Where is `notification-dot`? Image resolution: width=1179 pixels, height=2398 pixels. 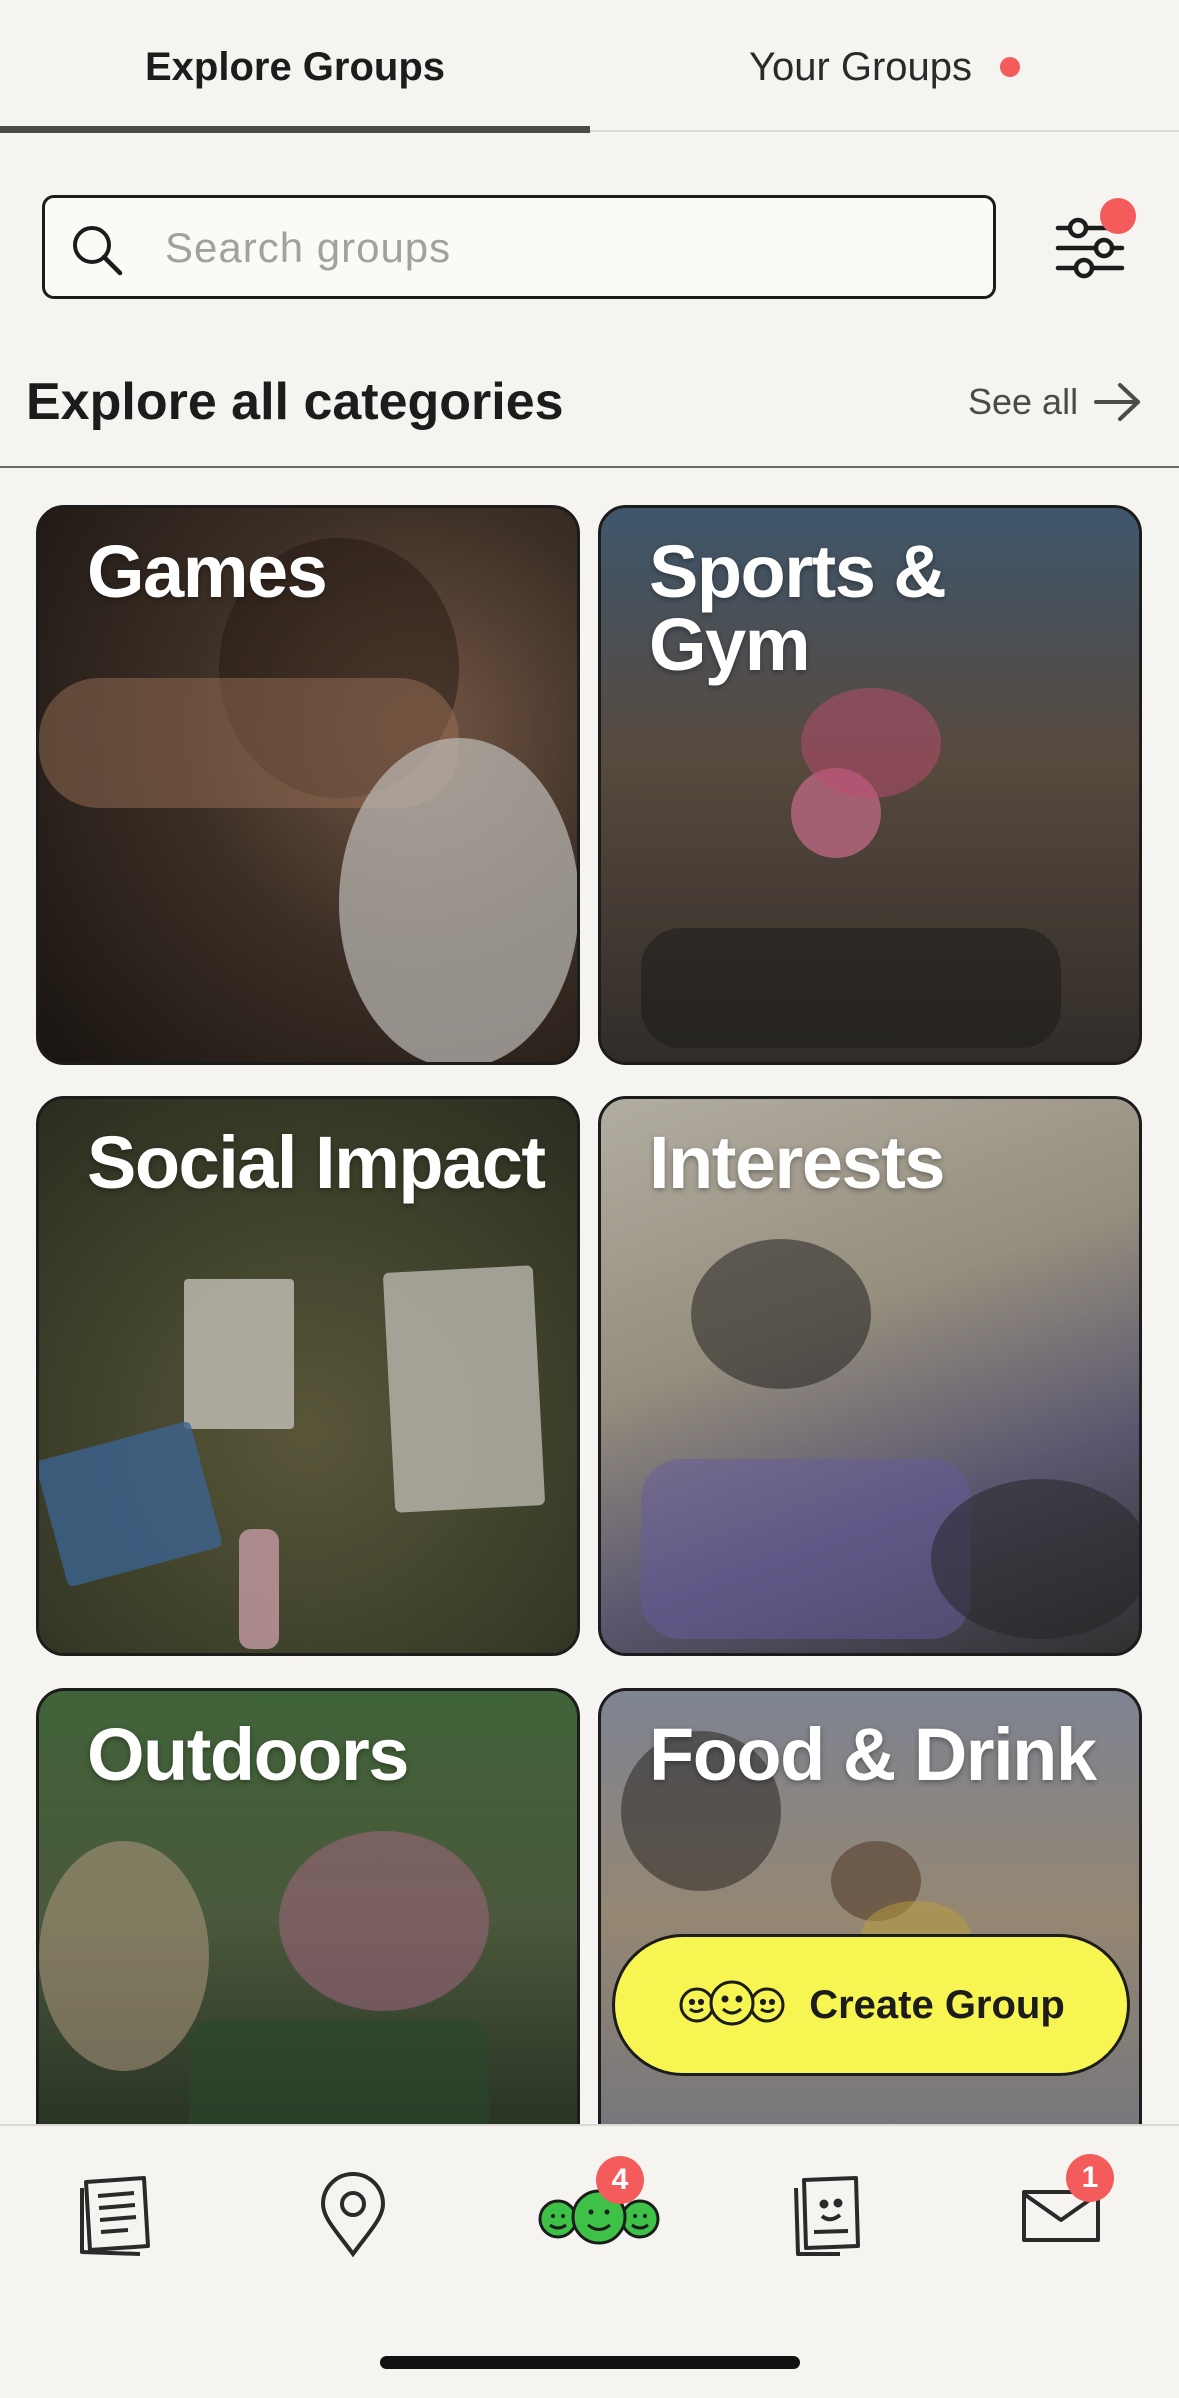 notification-dot is located at coordinates (1010, 67).